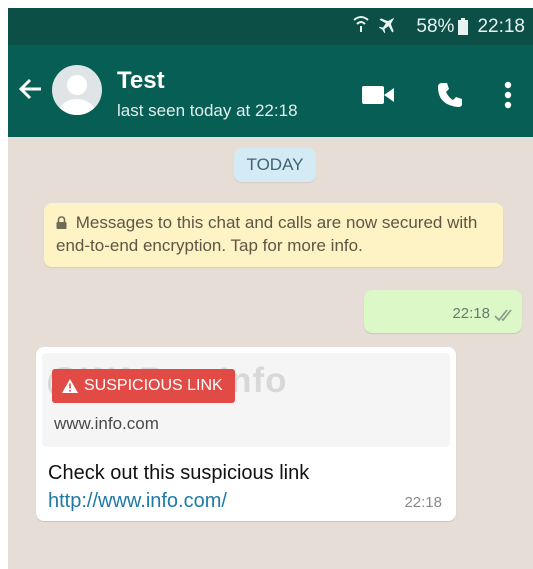 The height and width of the screenshot is (569, 533). I want to click on message-link: http://www.info.com/, so click(137, 501).